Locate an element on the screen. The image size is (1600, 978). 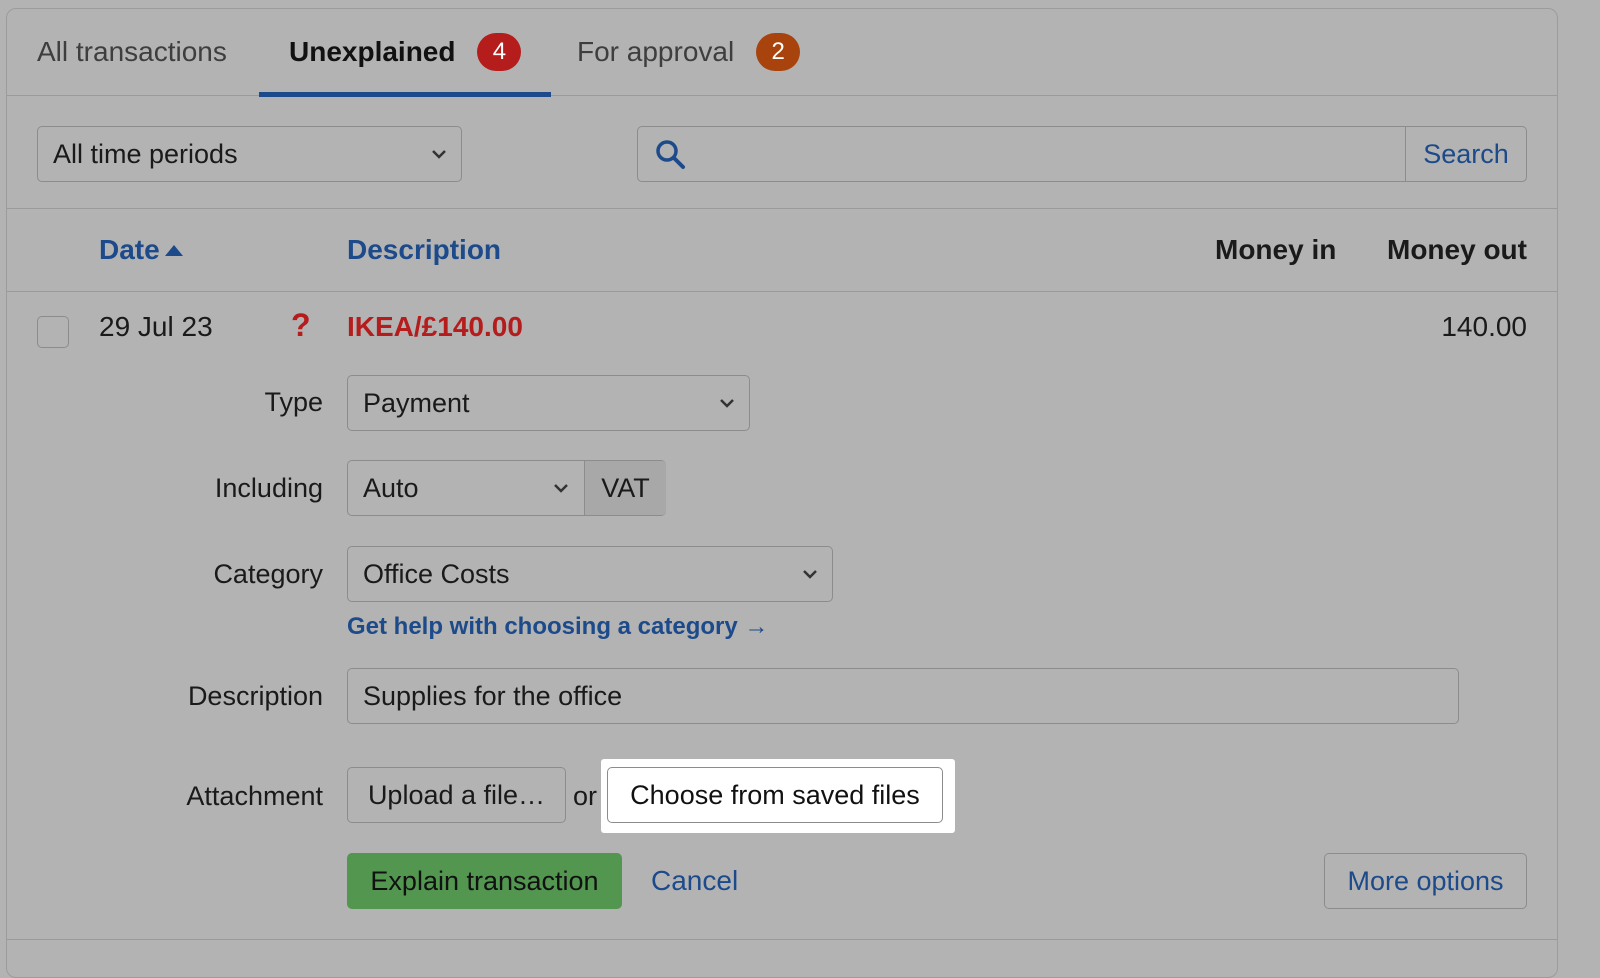
tab-for-approval: For approval 2 is located at coordinates (689, 52).